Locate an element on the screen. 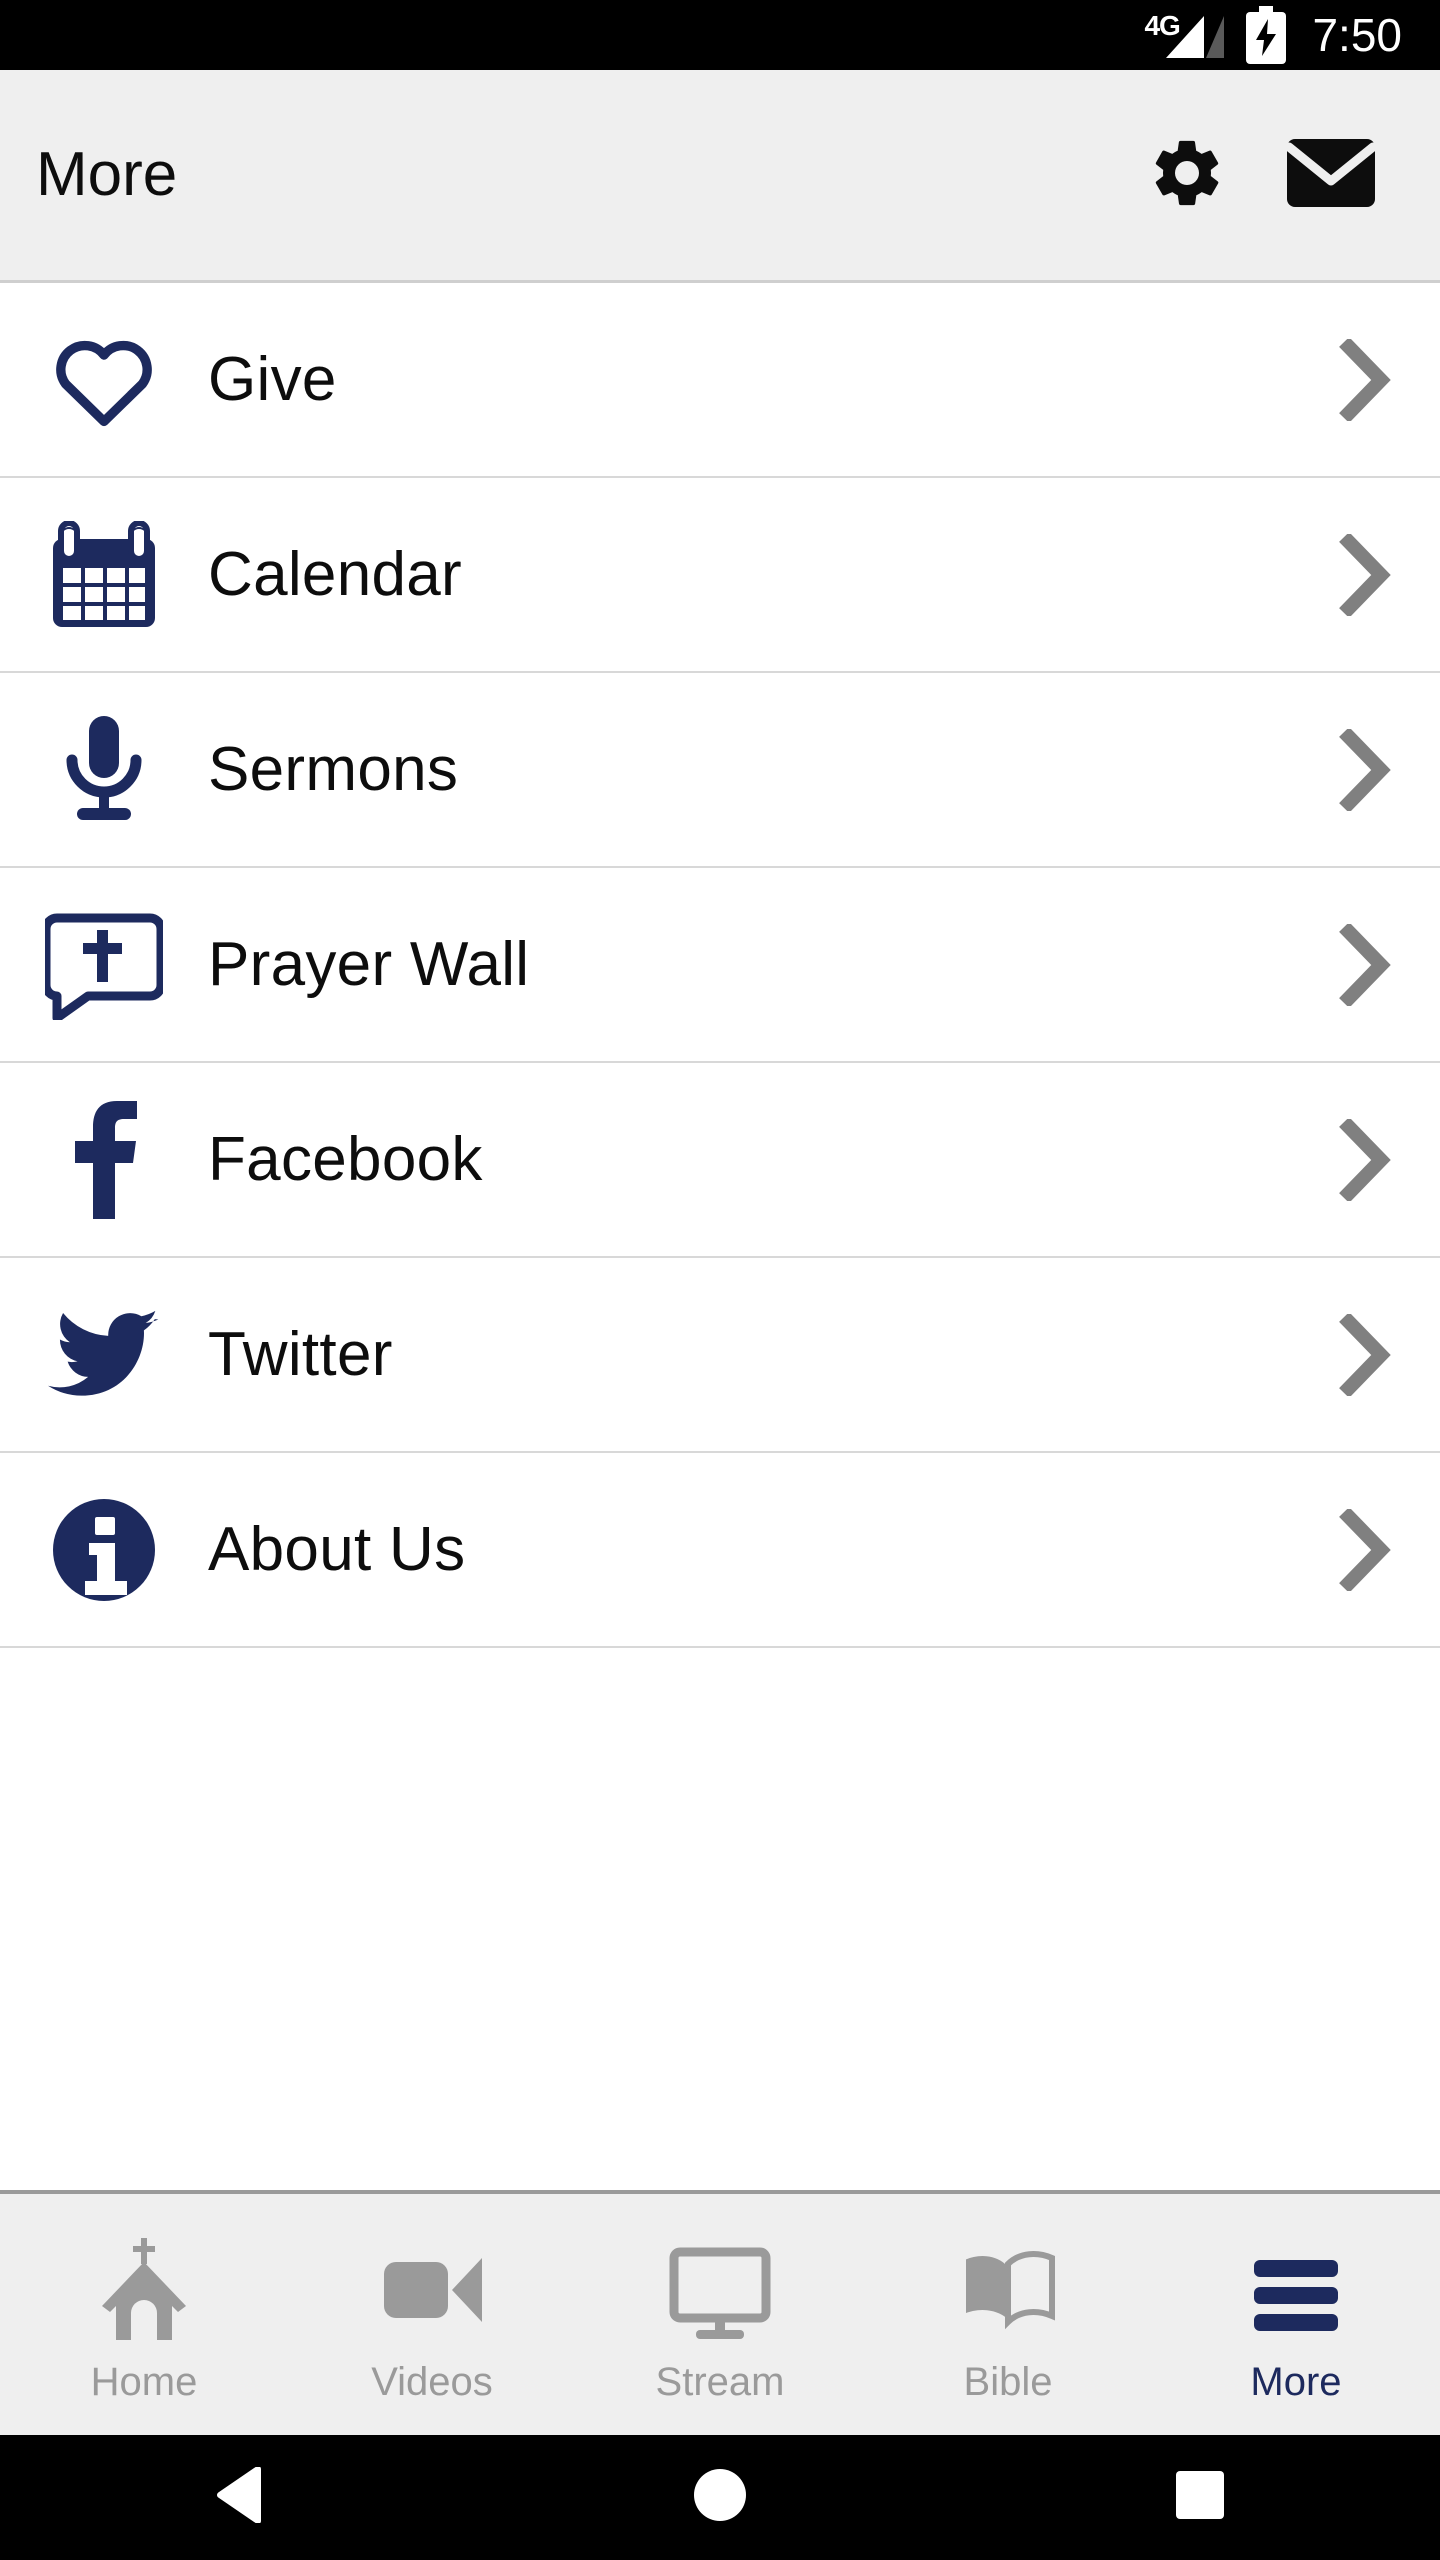 Image resolution: width=1440 pixels, height=2560 pixels. home-circle-icon is located at coordinates (720, 2497).